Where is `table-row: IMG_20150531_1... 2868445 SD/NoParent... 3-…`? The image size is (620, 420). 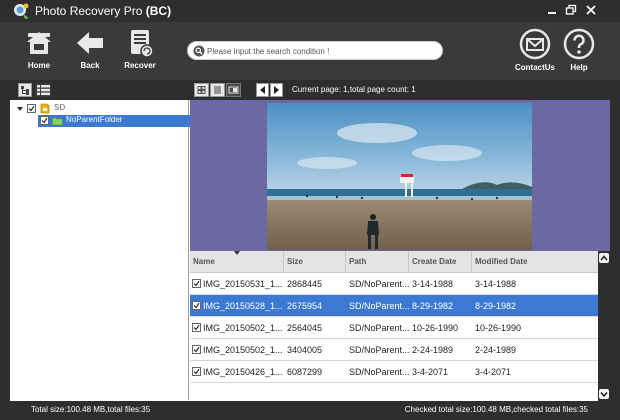
table-row: IMG_20150531_1... 2868445 SD/NoParent... 3-… is located at coordinates (394, 284).